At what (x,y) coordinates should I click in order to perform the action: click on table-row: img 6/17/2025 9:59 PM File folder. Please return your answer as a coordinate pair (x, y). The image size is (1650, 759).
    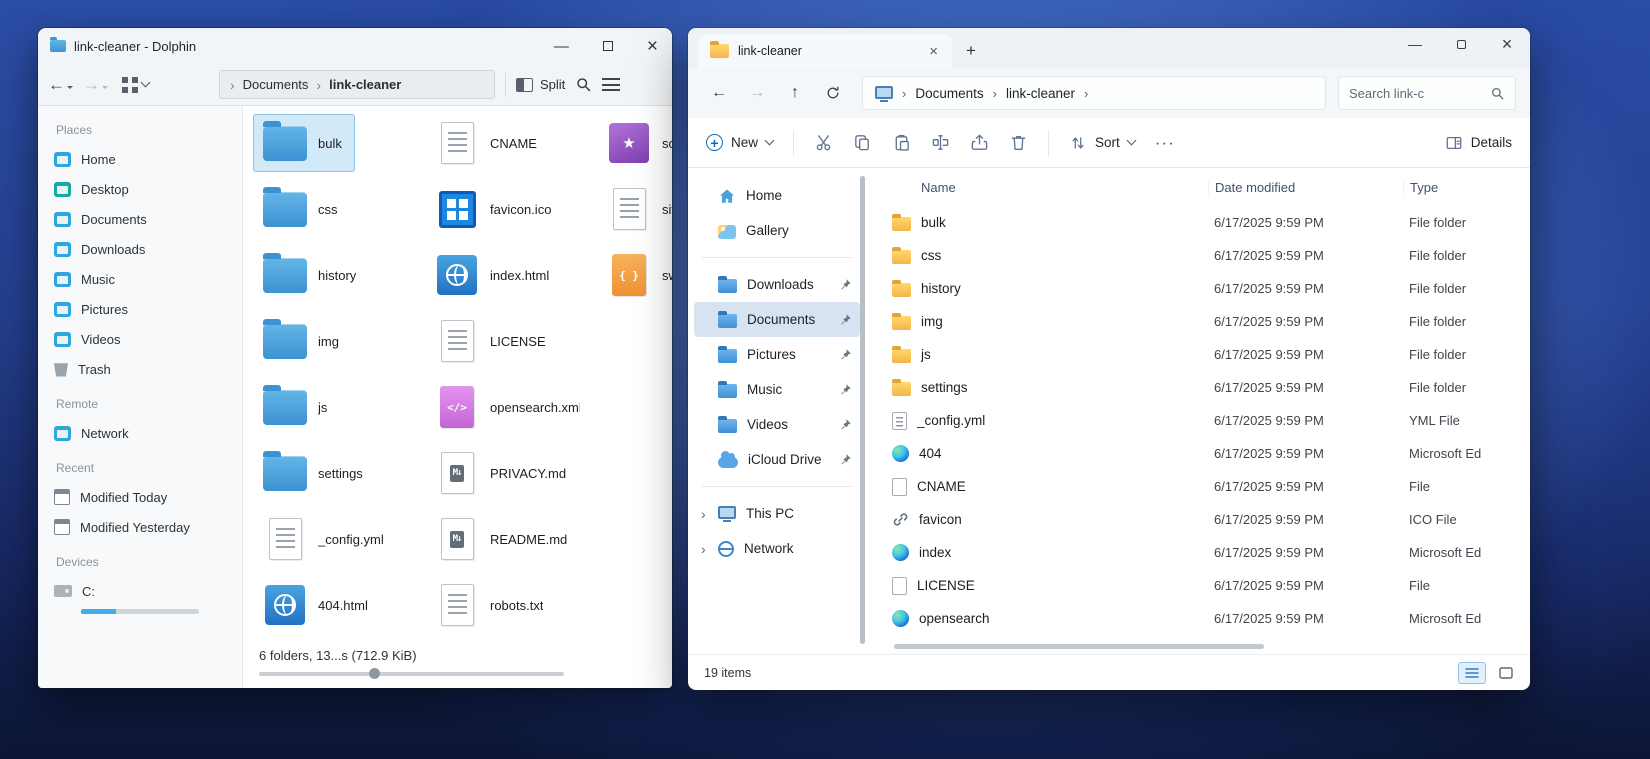
    Looking at the image, I should click on (1211, 321).